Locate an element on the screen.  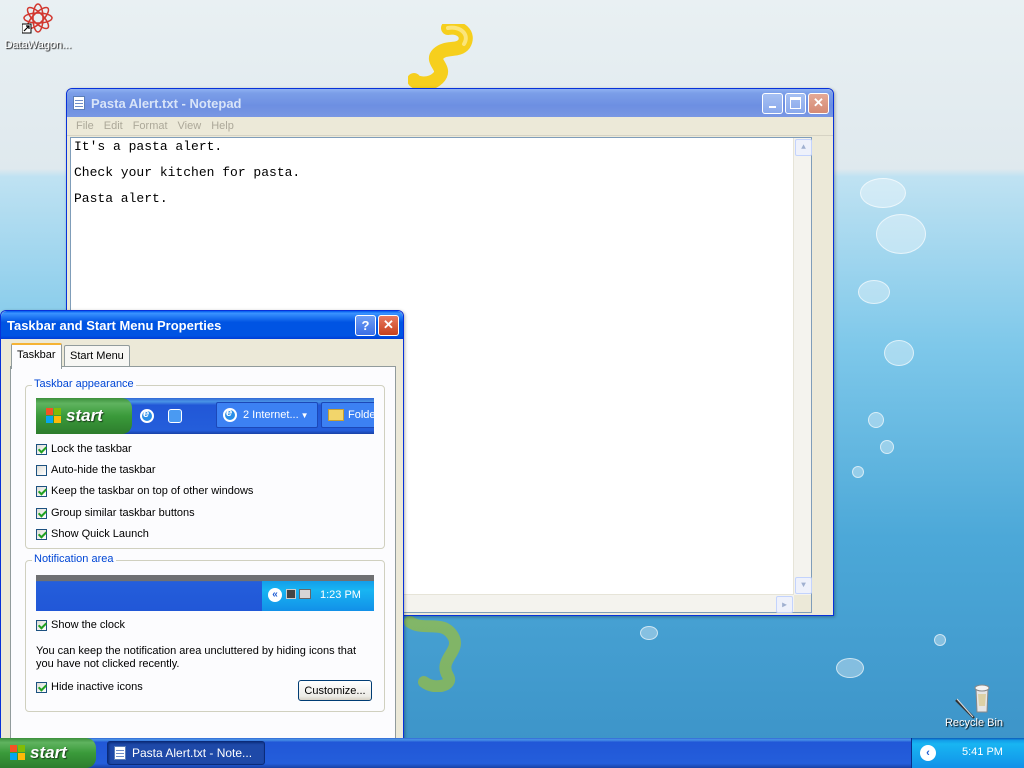
minimize-button is located at coordinates (772, 103).